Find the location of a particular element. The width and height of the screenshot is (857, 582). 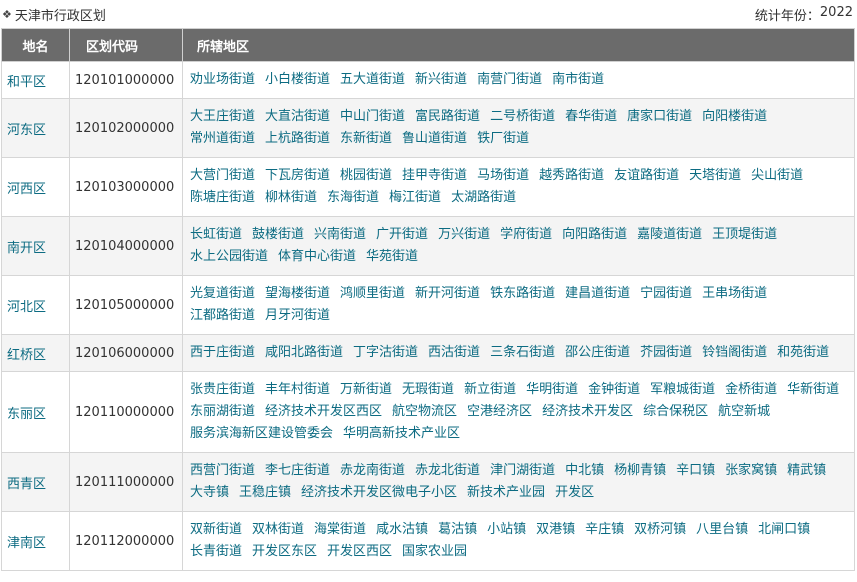

subdivision-link: 月牙河街道 is located at coordinates (297, 316).